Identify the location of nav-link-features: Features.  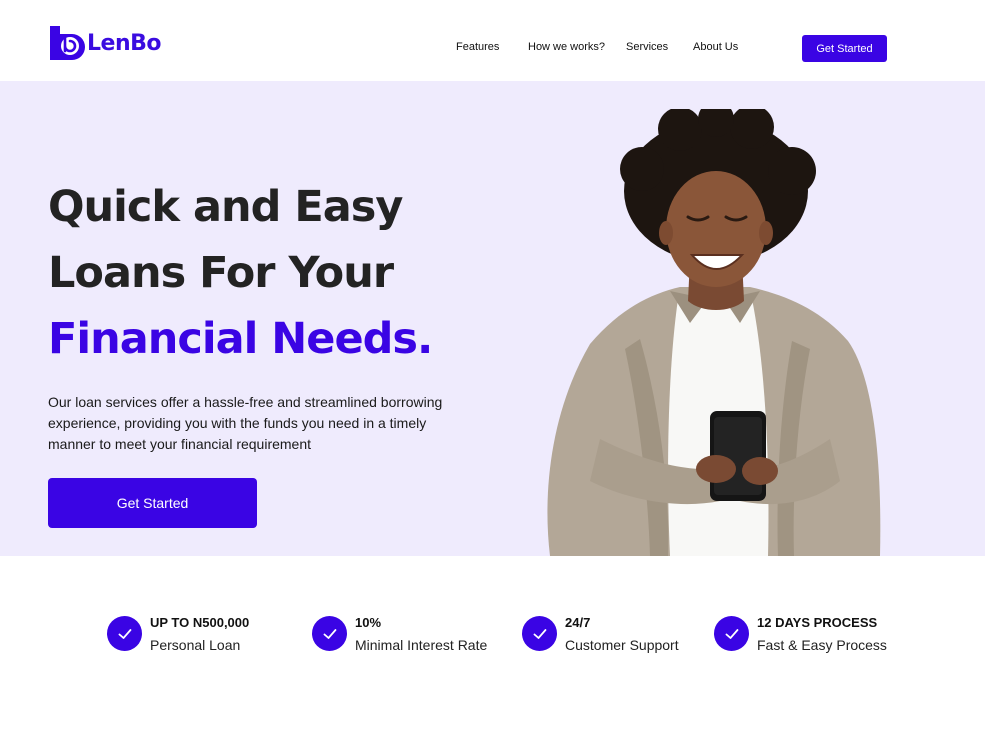
(477, 47).